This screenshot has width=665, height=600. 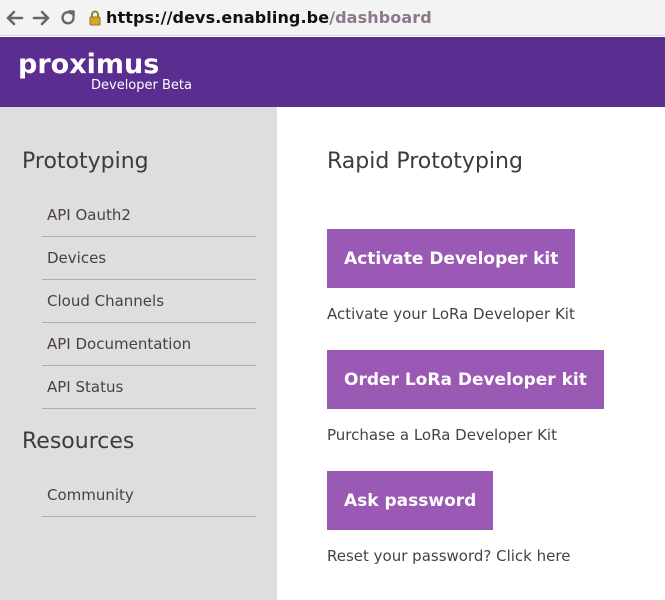 I want to click on order-lora-developer-kit-button: Order LoRa Developer kit, so click(x=465, y=379).